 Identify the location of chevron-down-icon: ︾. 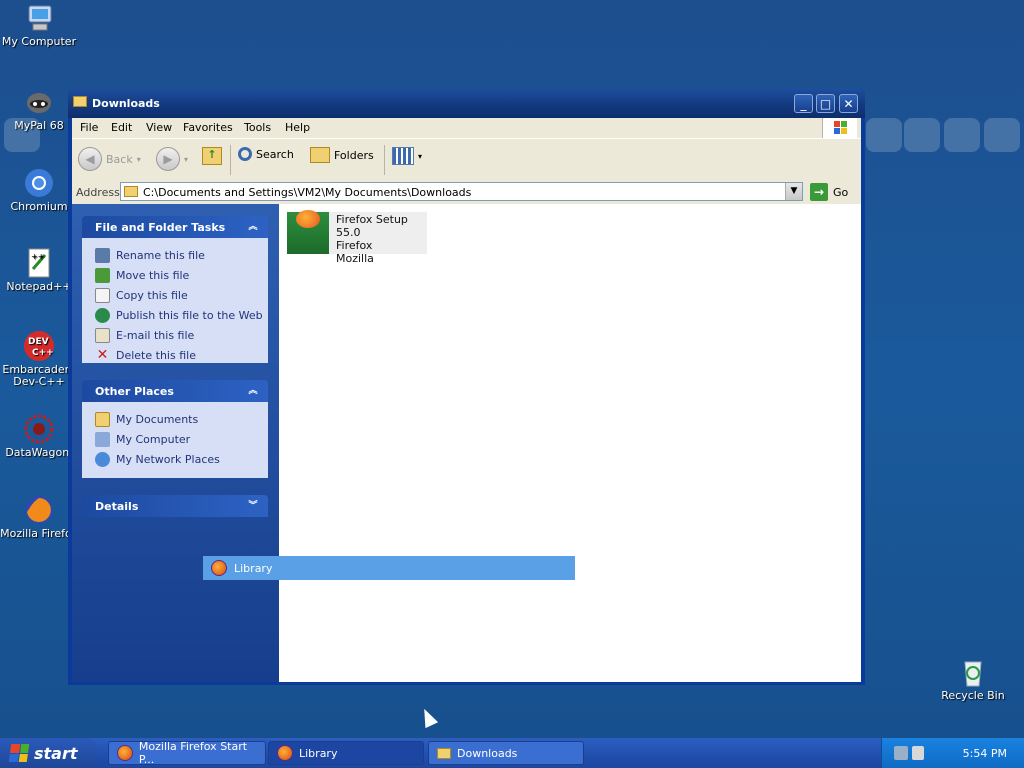
(253, 506).